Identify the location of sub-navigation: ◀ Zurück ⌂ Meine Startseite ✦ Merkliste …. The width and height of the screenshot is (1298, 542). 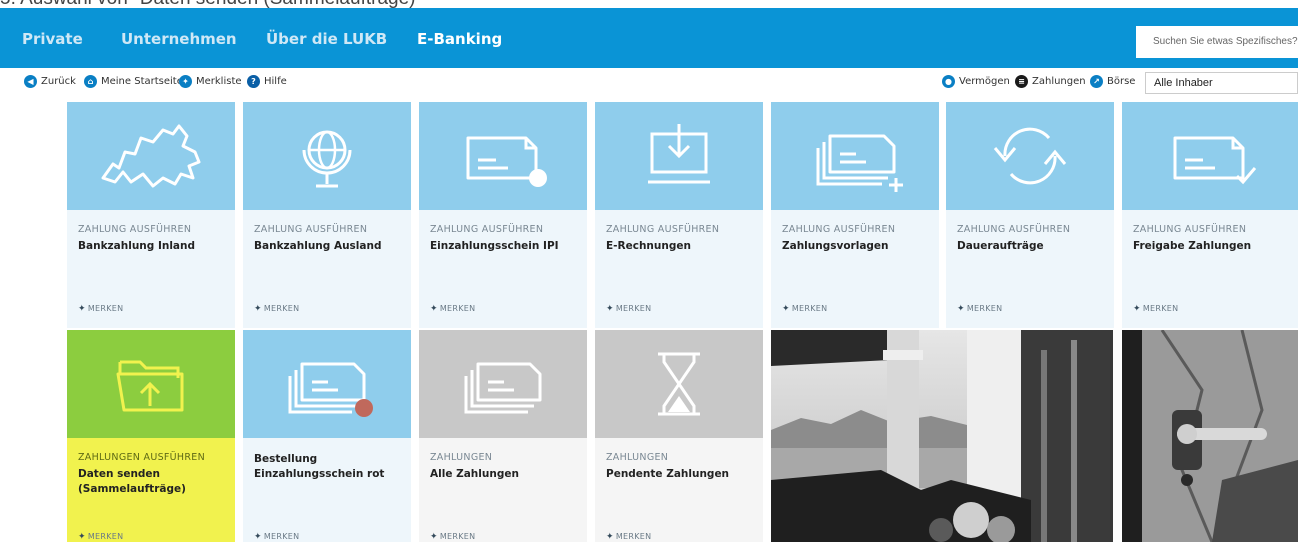
(649, 83).